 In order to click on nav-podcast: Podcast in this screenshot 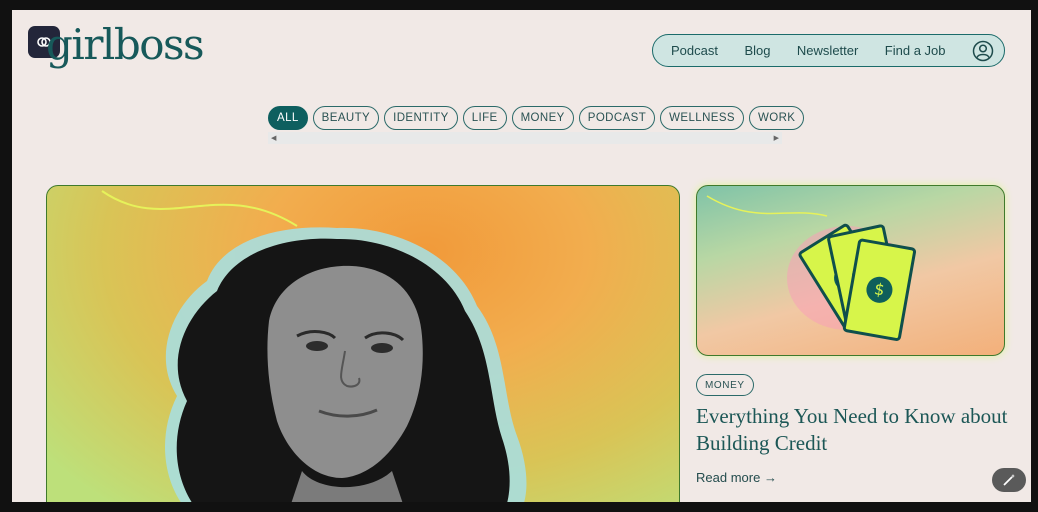, I will do `click(694, 50)`.